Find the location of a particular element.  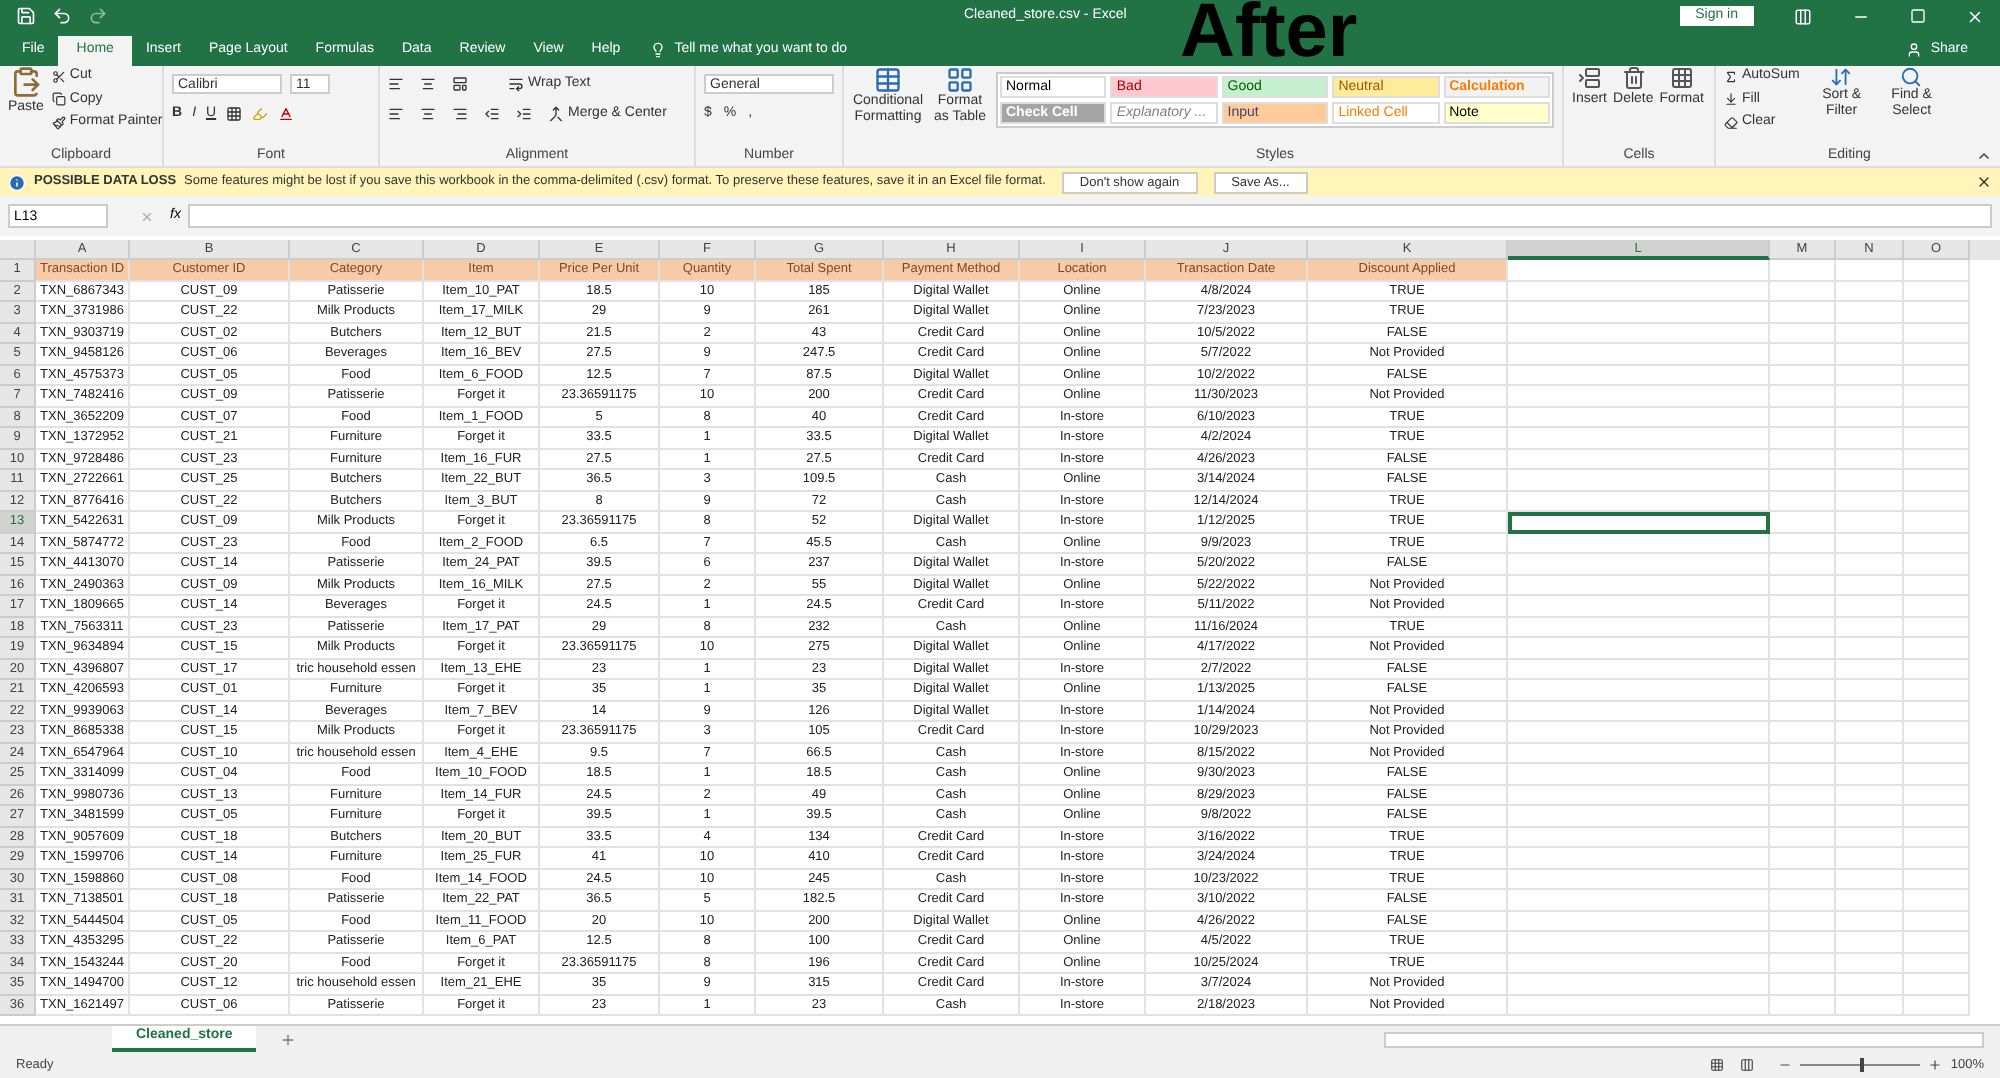

undo-icon is located at coordinates (62, 16).